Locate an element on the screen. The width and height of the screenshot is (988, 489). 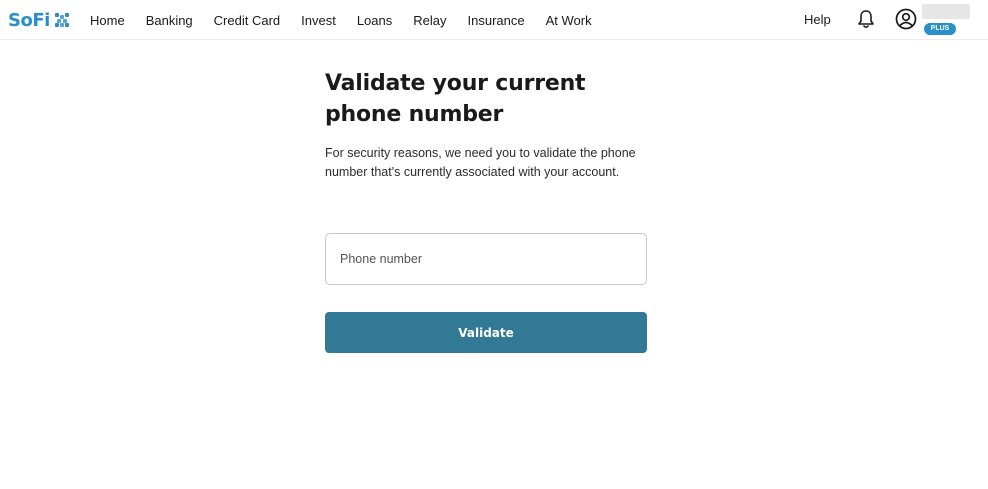
phone-number-input is located at coordinates (493, 259).